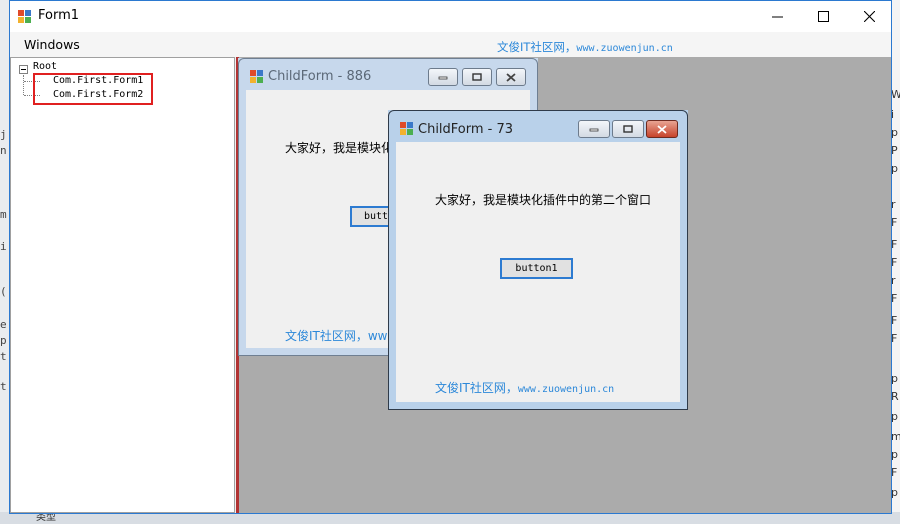 The image size is (900, 524). I want to click on highlight-box, so click(93, 89).